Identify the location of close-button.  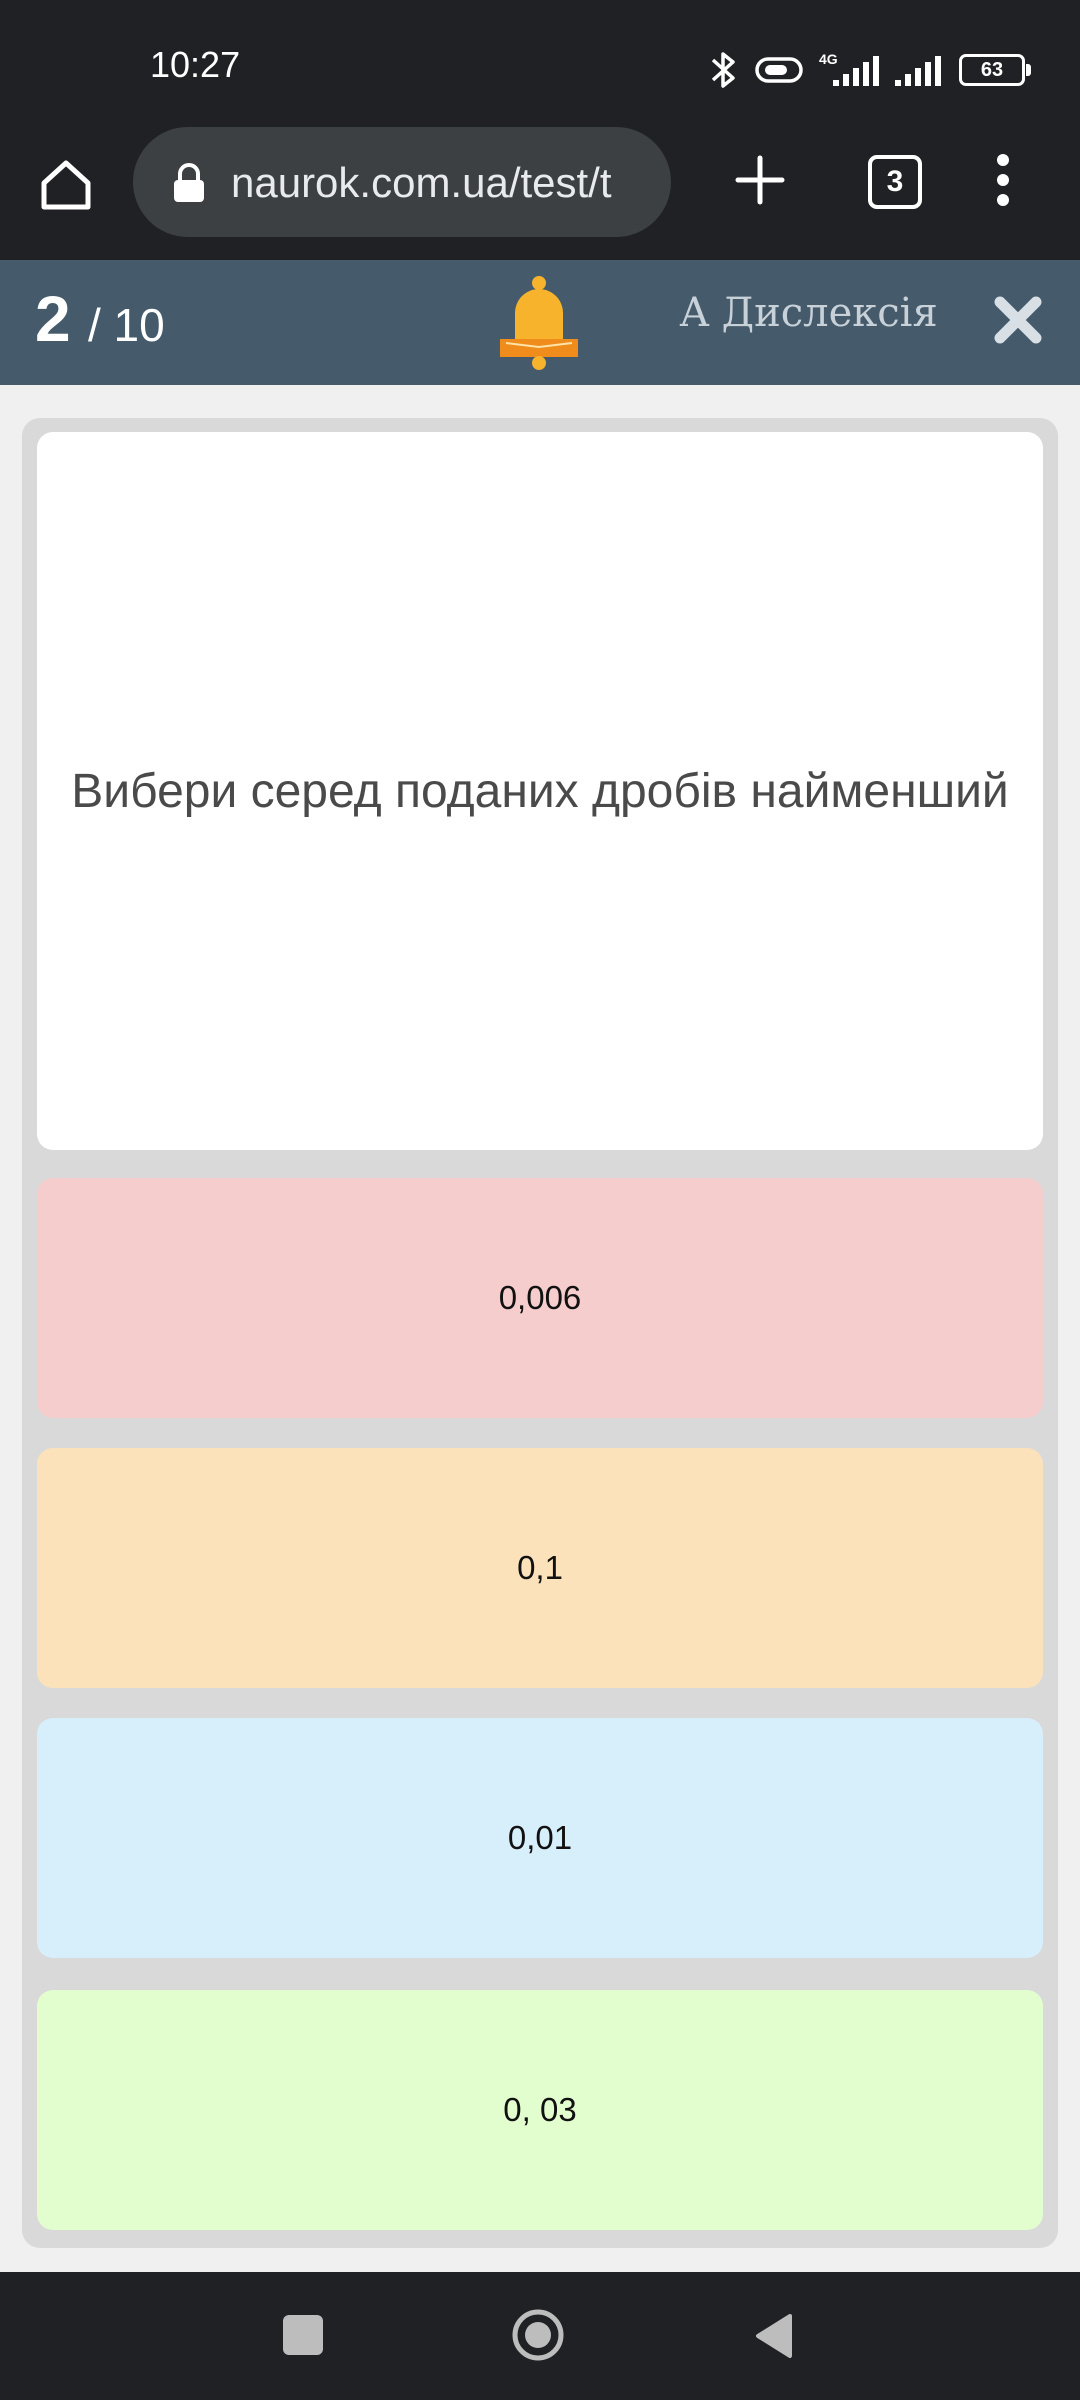
(1018, 320).